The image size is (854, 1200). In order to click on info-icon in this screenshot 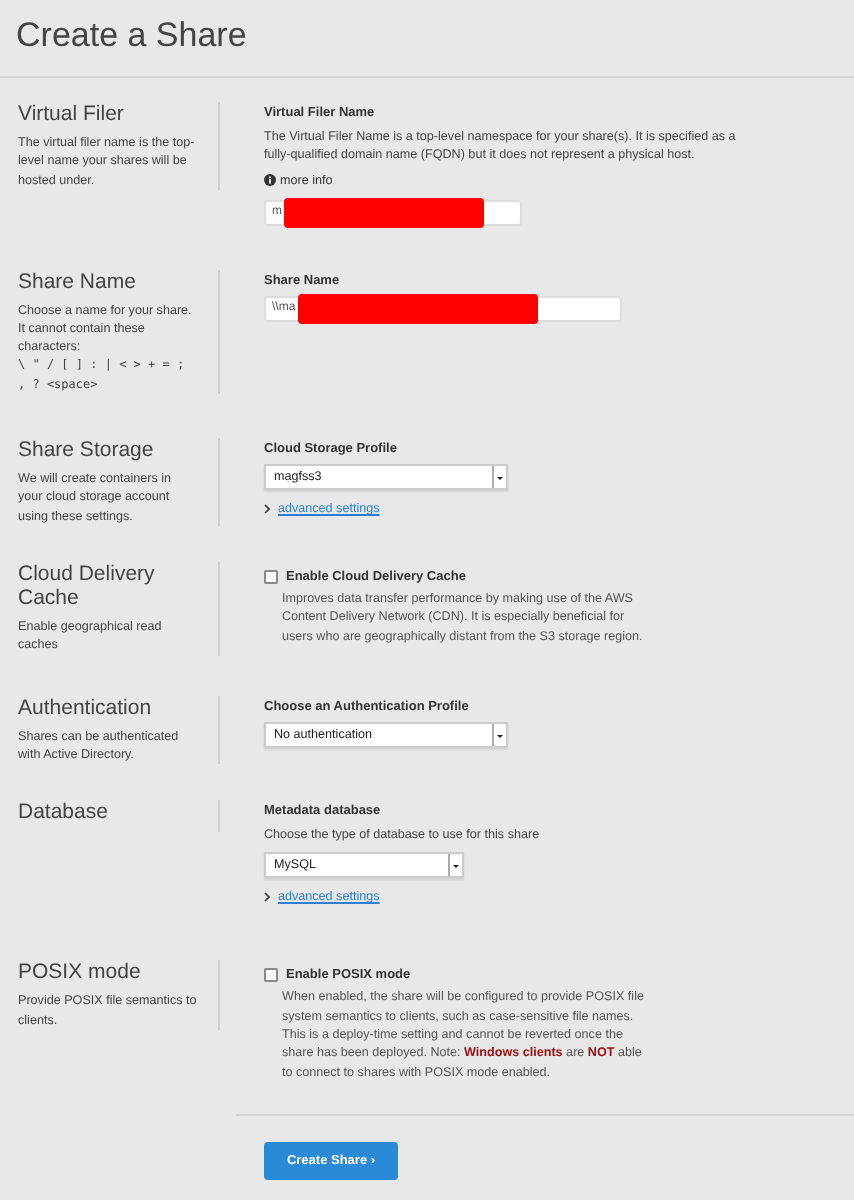, I will do `click(270, 180)`.